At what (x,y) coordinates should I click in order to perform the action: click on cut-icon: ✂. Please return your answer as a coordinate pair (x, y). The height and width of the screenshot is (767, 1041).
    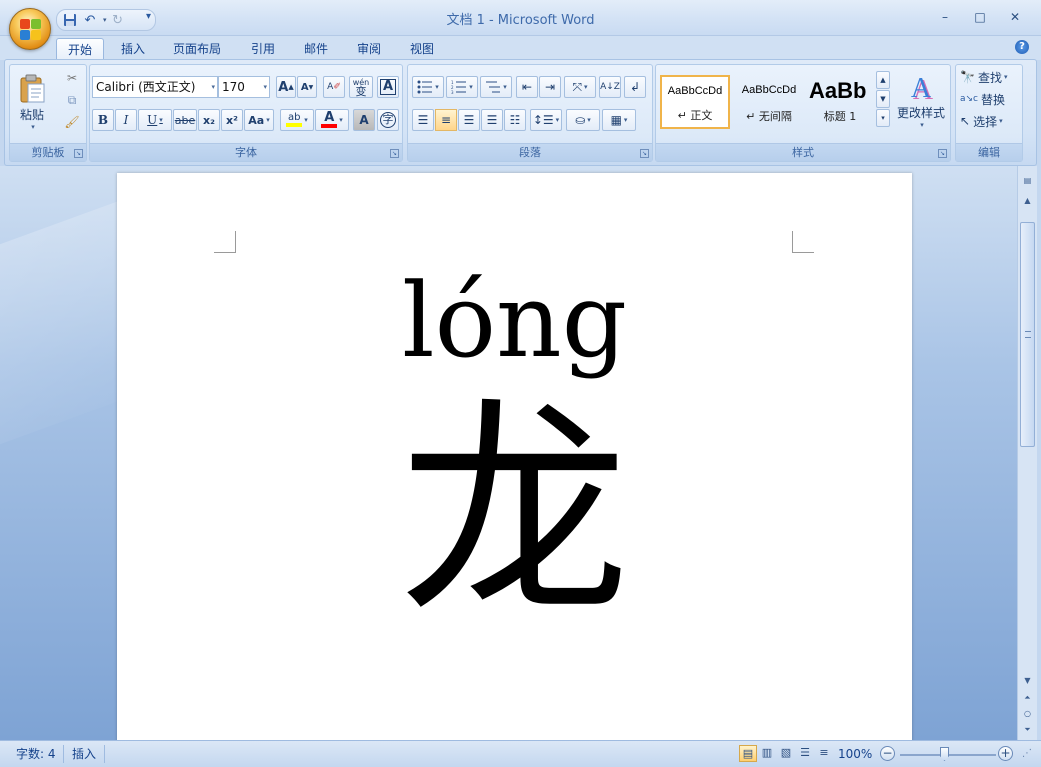
    Looking at the image, I should click on (72, 78).